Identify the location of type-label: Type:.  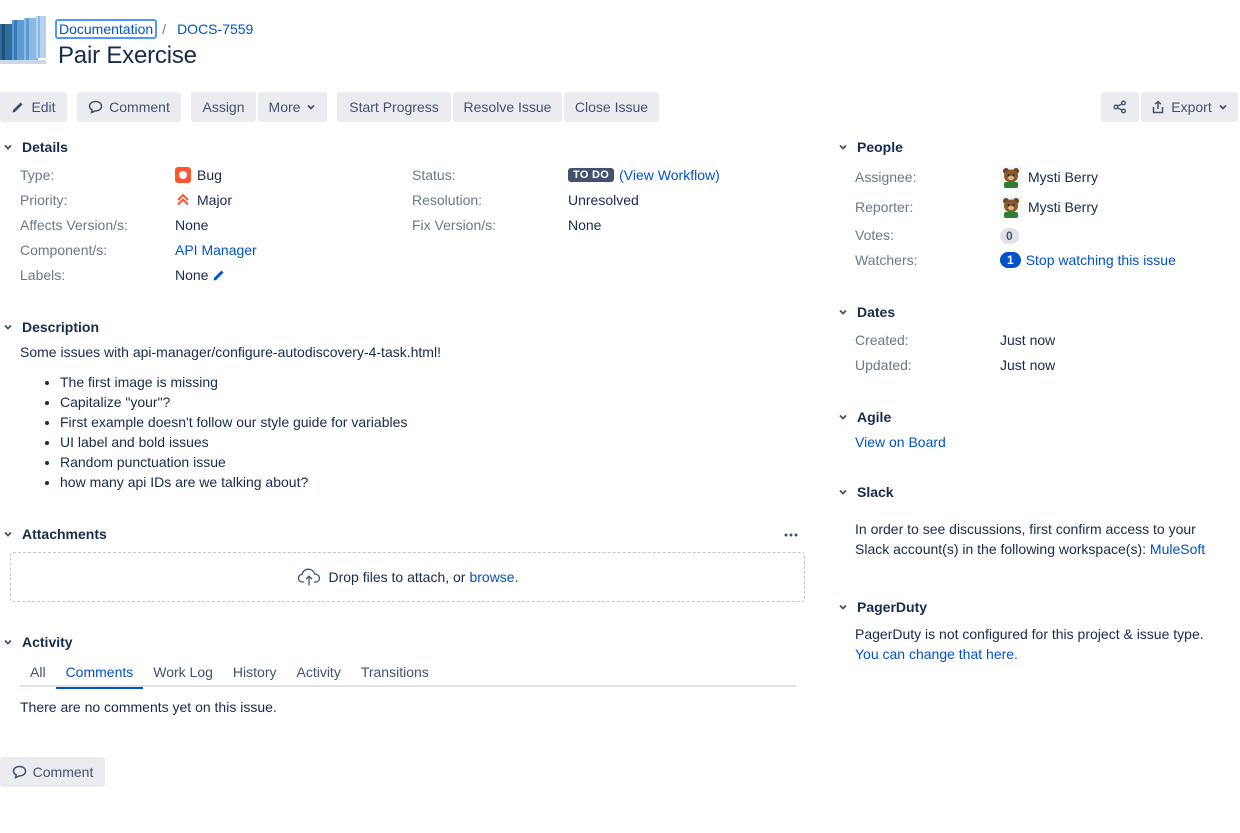
(37, 175).